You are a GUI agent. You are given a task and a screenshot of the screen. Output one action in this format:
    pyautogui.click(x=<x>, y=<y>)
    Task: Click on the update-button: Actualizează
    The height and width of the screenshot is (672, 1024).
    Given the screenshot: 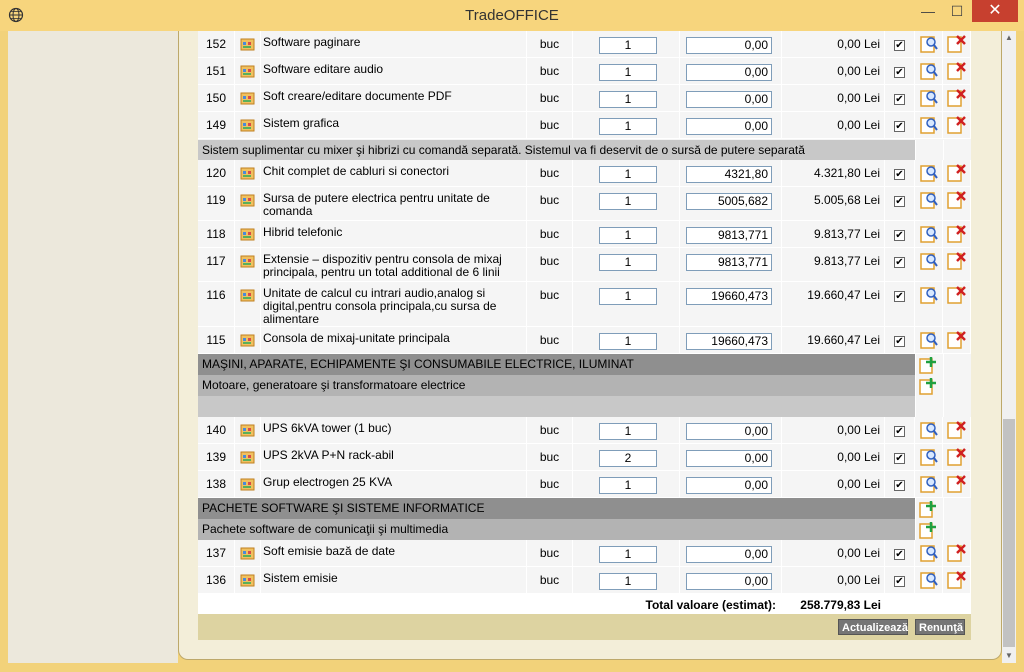 What is the action you would take?
    pyautogui.click(x=873, y=627)
    